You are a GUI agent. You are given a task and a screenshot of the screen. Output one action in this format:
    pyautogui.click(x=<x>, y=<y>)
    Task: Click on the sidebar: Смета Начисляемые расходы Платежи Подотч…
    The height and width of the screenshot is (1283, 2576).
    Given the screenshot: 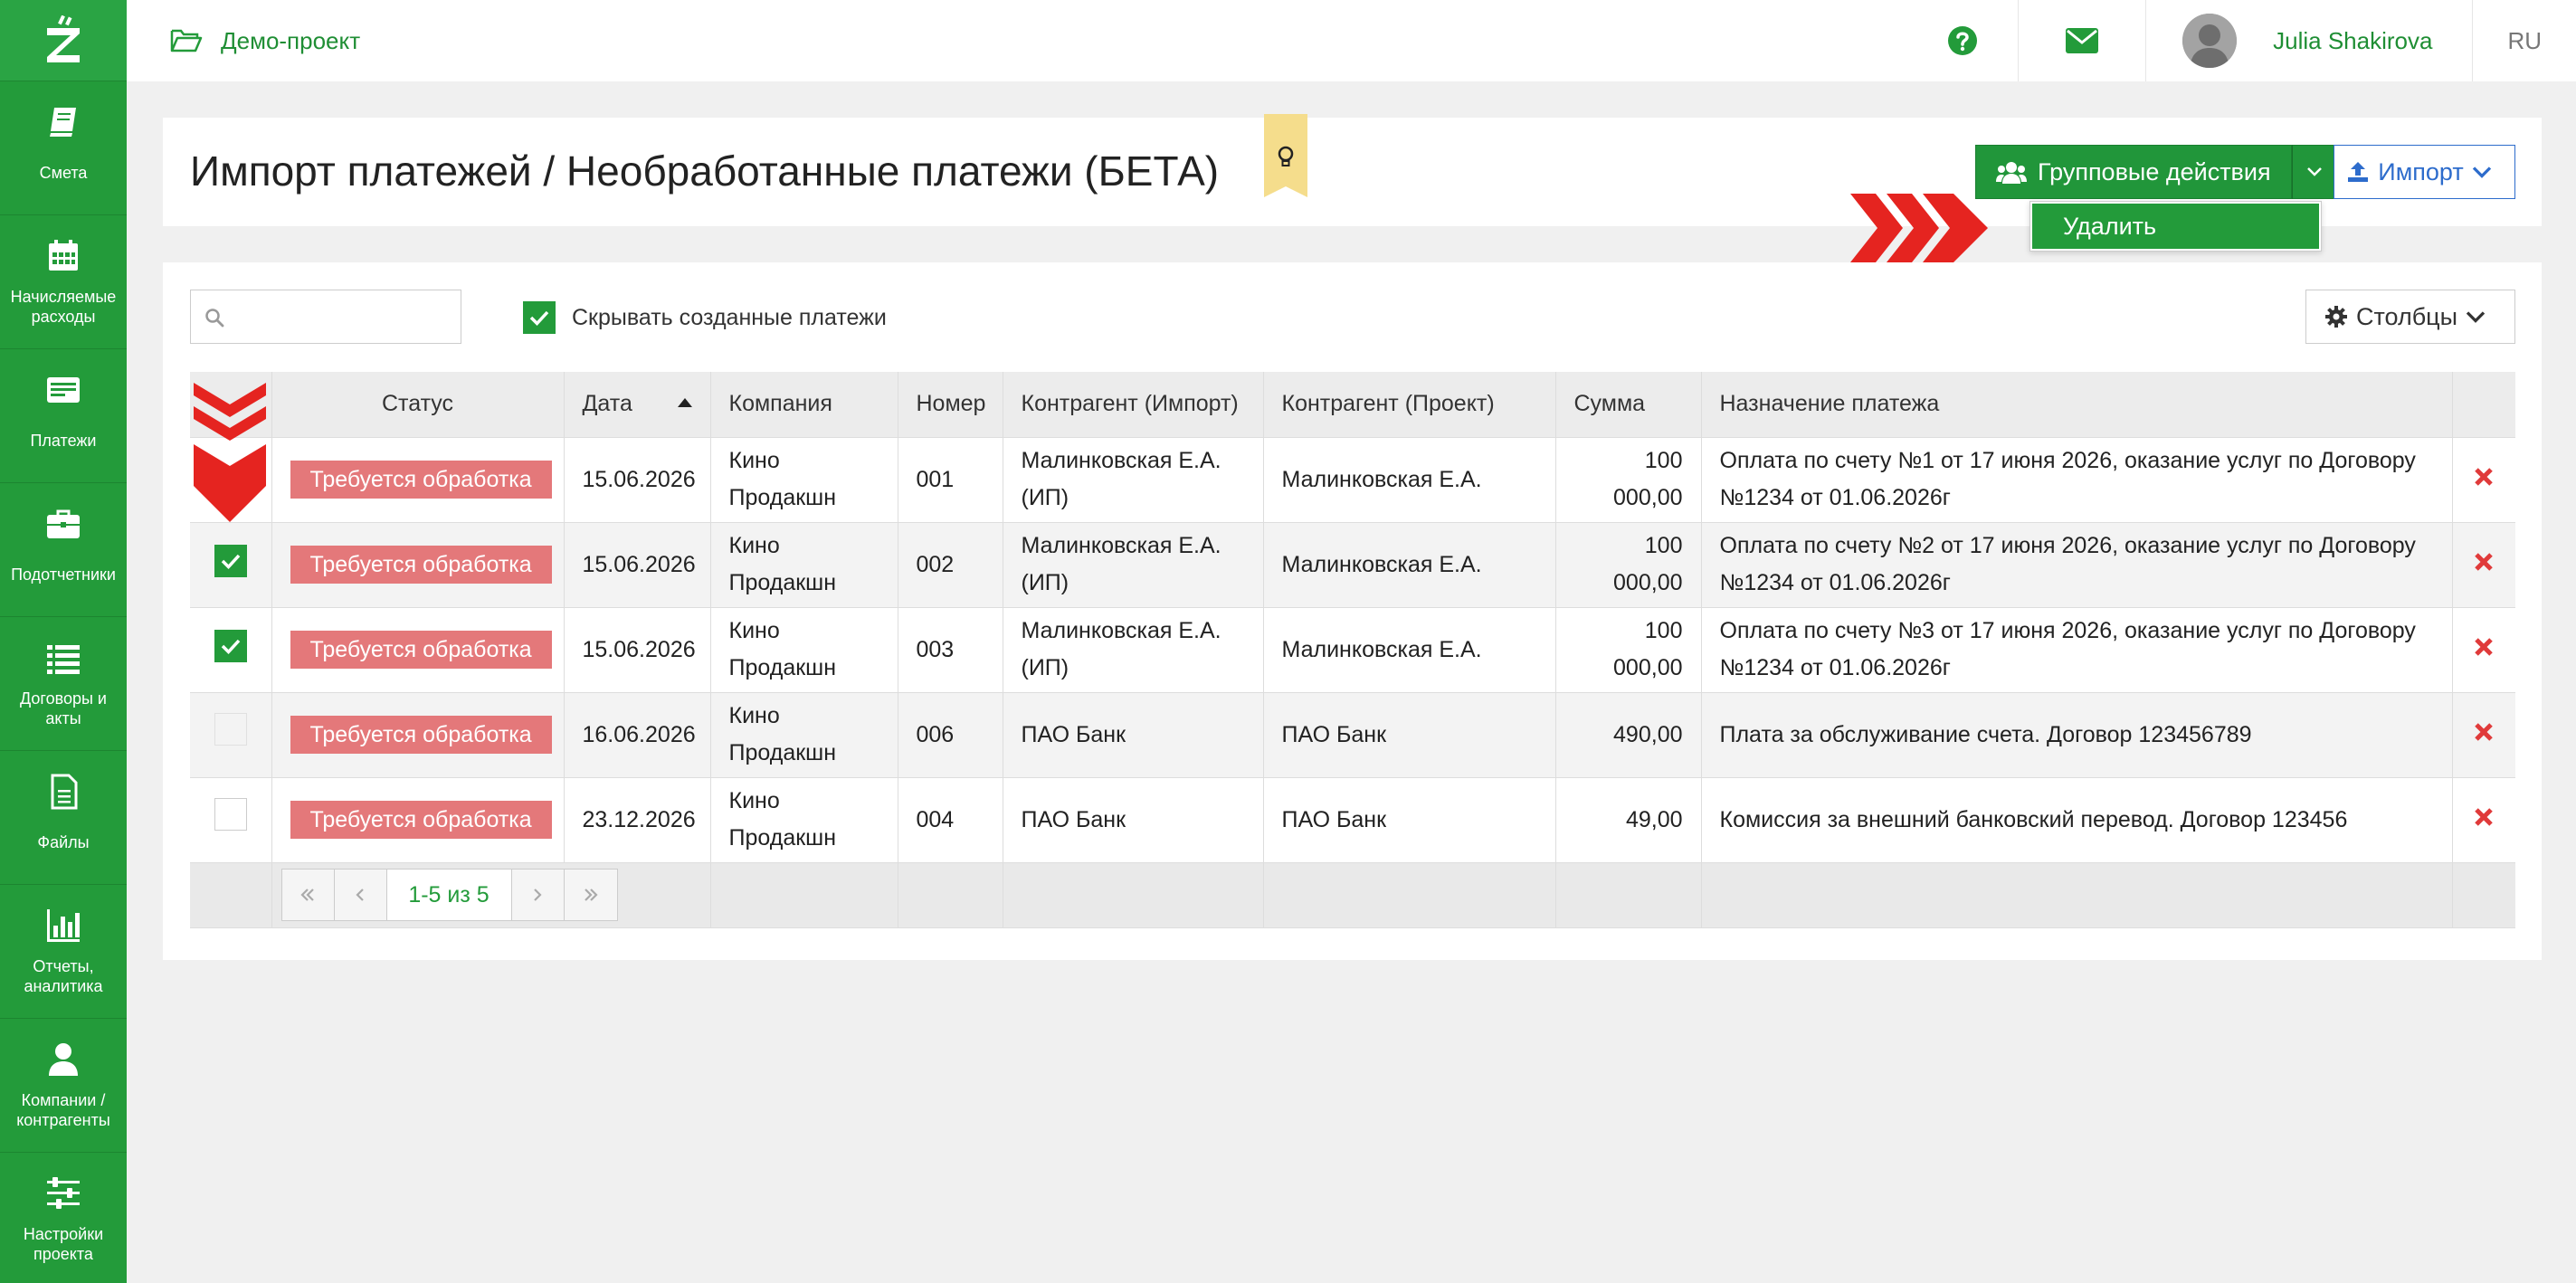 What is the action you would take?
    pyautogui.click(x=63, y=641)
    